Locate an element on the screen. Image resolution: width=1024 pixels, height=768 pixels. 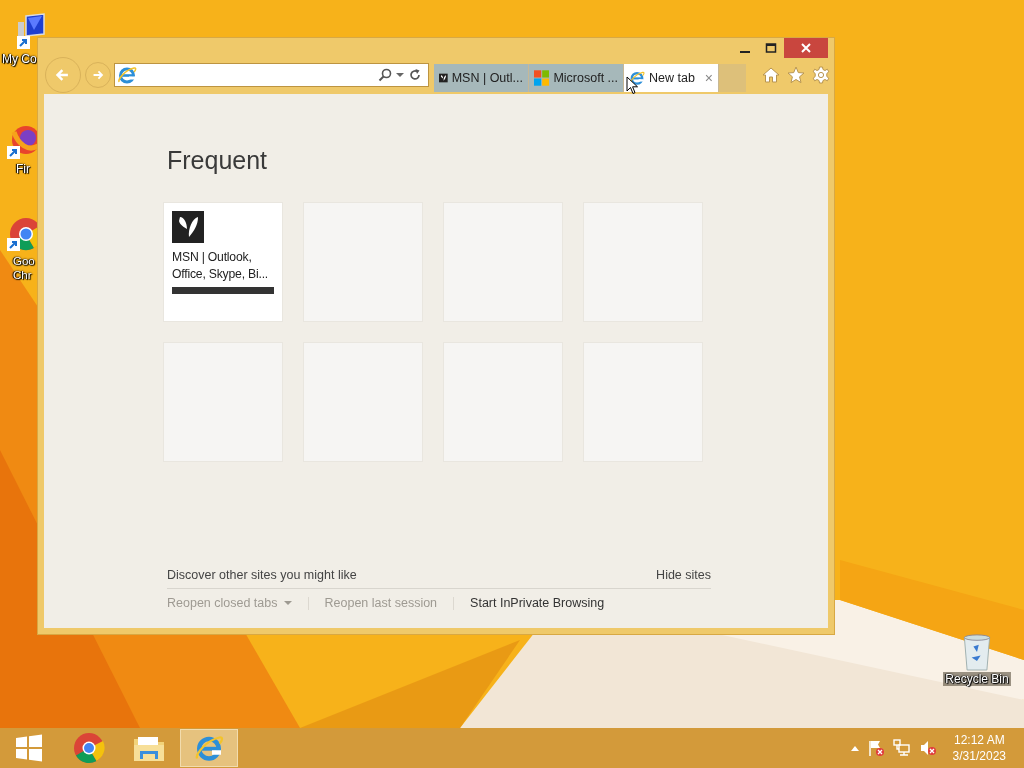
four-squares-icon is located at coordinates (542, 78).